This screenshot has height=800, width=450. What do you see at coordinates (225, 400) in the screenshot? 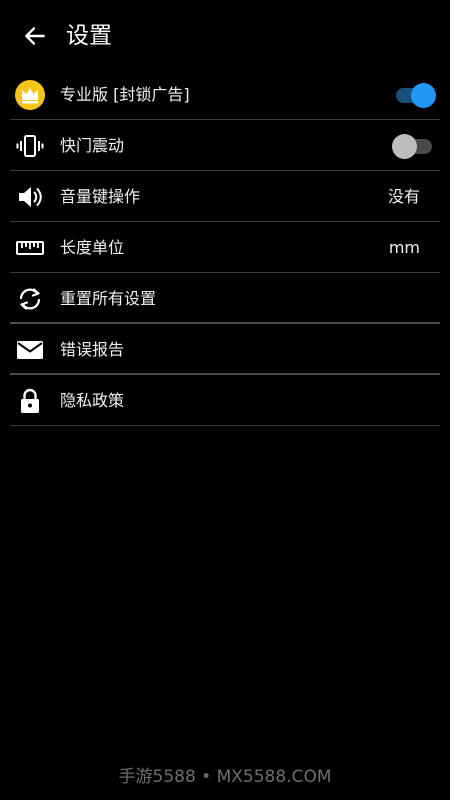
I see `setting-row-privacy-policy: 隐私政策` at bounding box center [225, 400].